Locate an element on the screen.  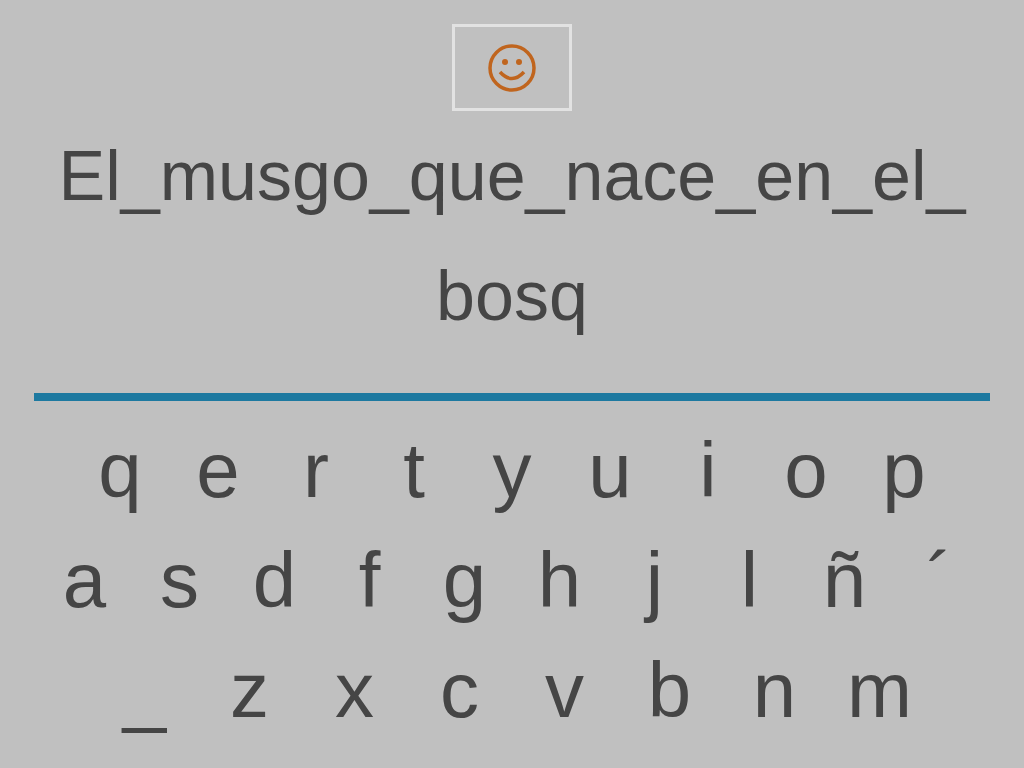
letter-key: n is located at coordinates (774, 690).